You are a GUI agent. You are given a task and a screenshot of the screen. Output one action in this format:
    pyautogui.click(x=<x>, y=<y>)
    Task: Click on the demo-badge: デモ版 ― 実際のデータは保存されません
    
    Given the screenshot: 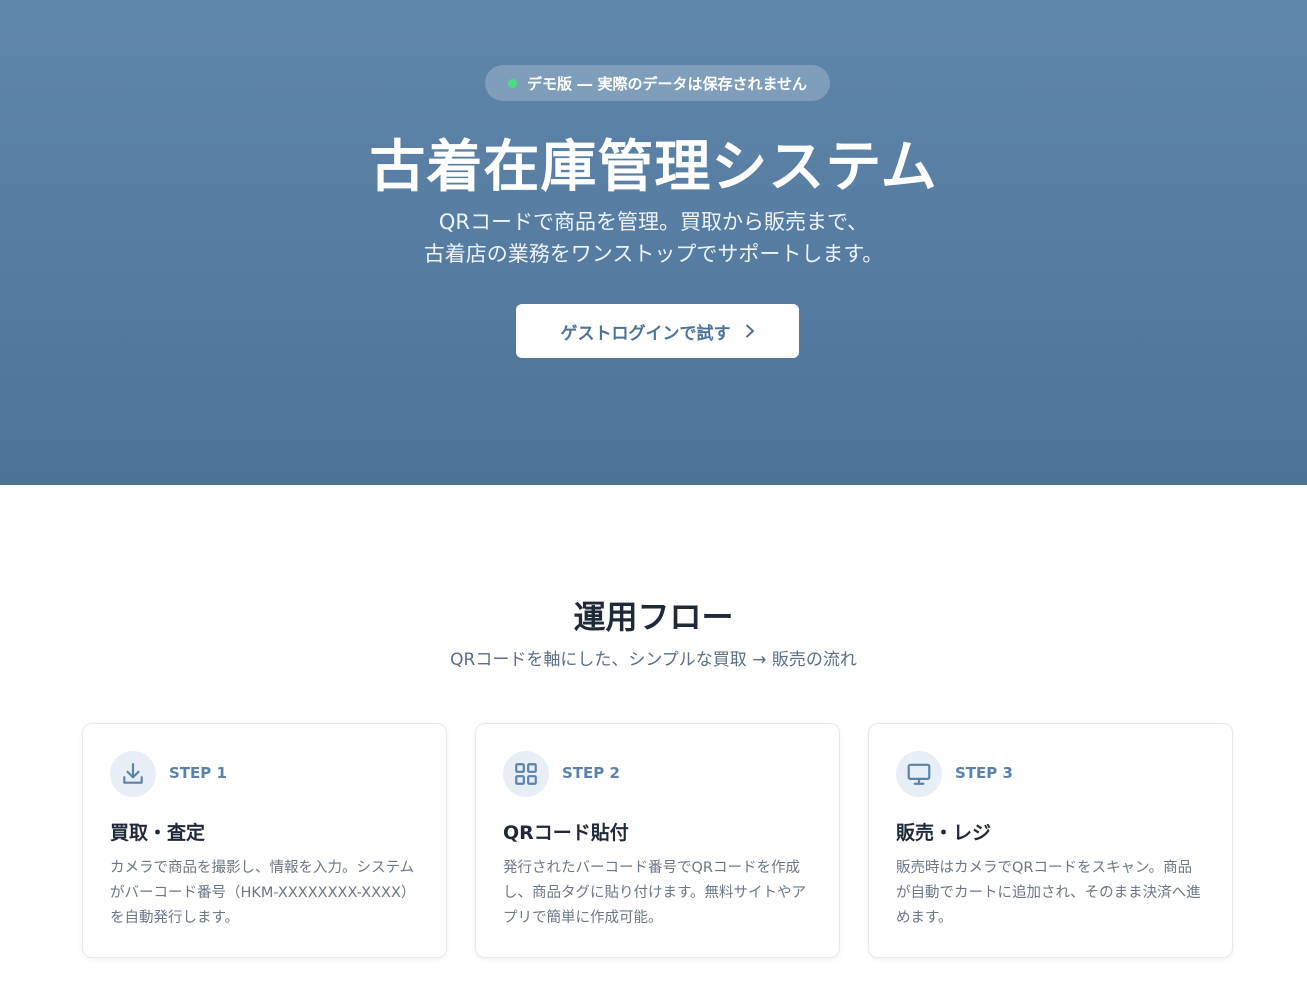 What is the action you would take?
    pyautogui.click(x=657, y=83)
    